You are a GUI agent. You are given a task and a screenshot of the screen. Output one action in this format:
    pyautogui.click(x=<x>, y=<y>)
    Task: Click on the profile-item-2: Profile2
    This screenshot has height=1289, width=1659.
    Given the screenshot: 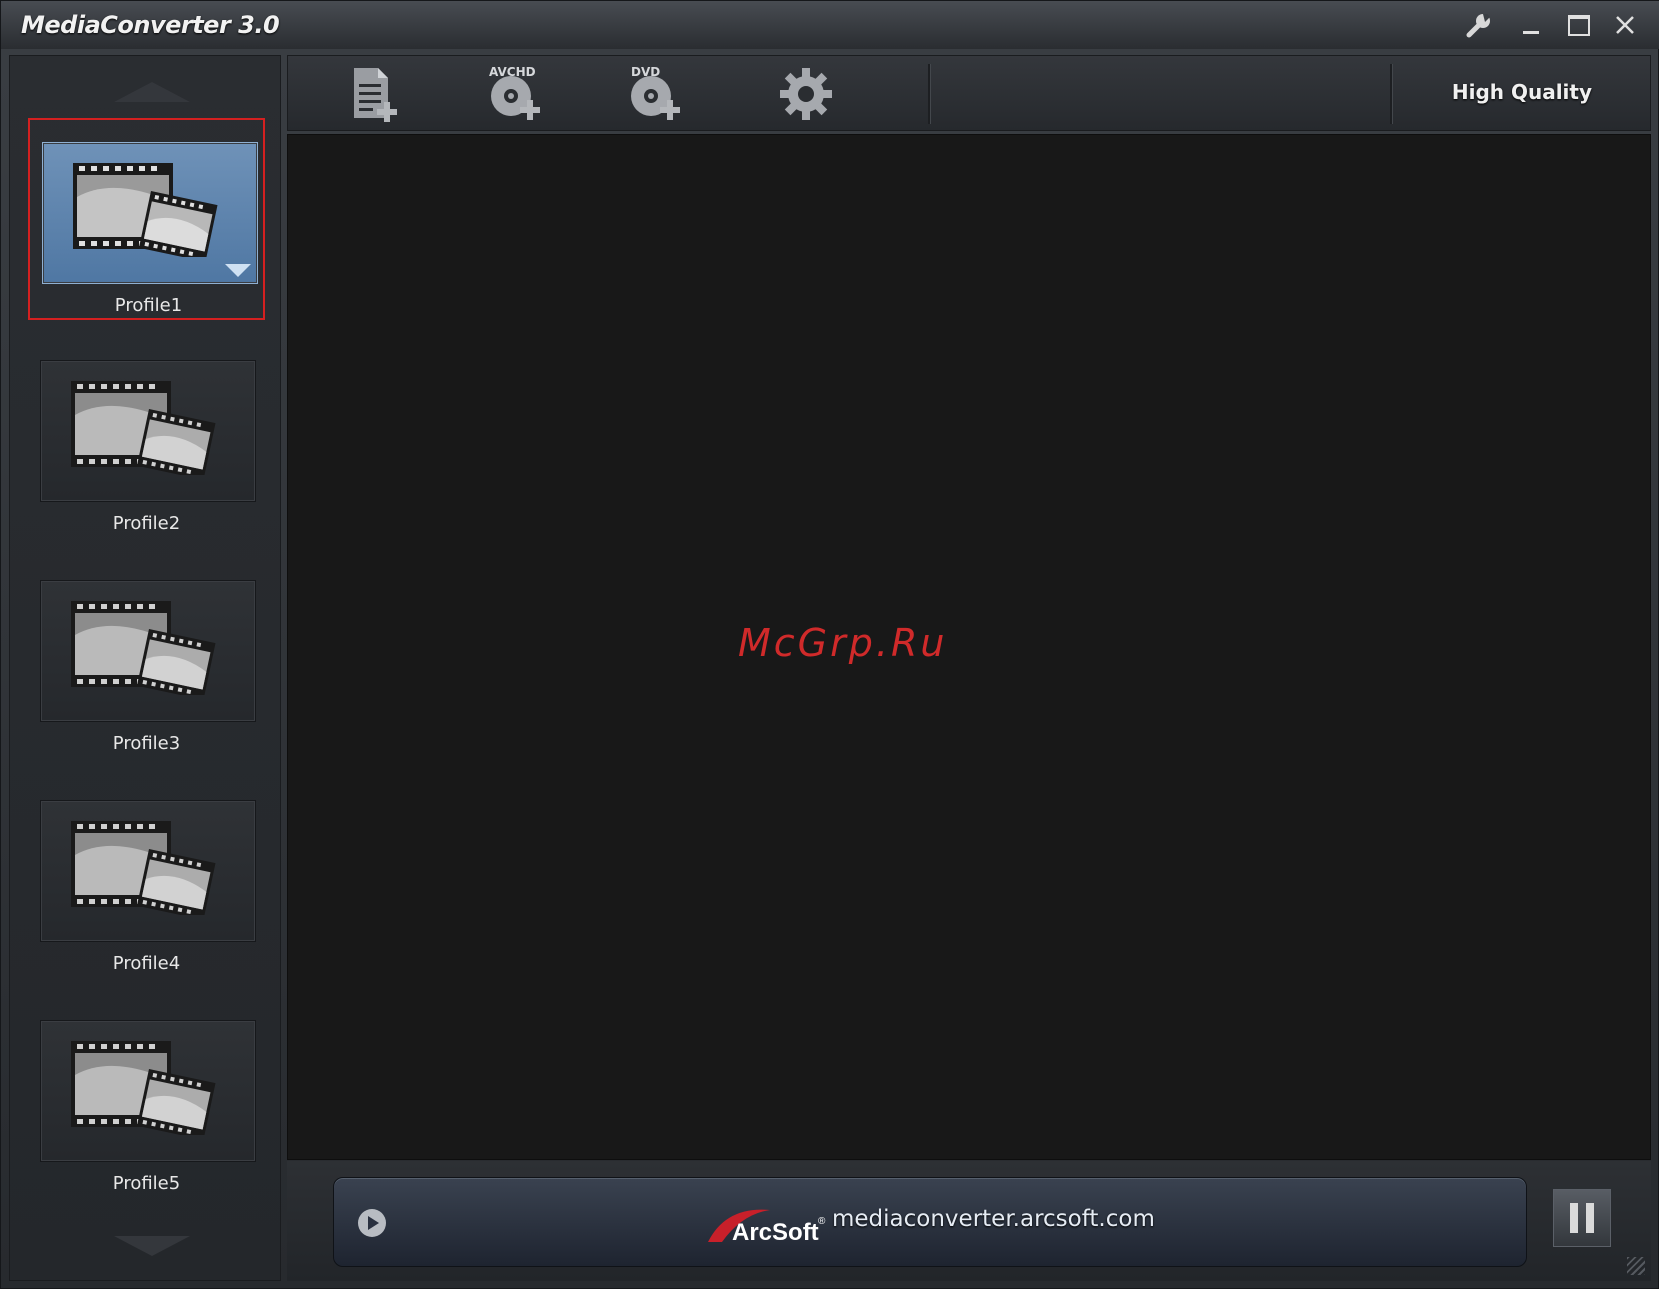 What is the action you would take?
    pyautogui.click(x=146, y=439)
    